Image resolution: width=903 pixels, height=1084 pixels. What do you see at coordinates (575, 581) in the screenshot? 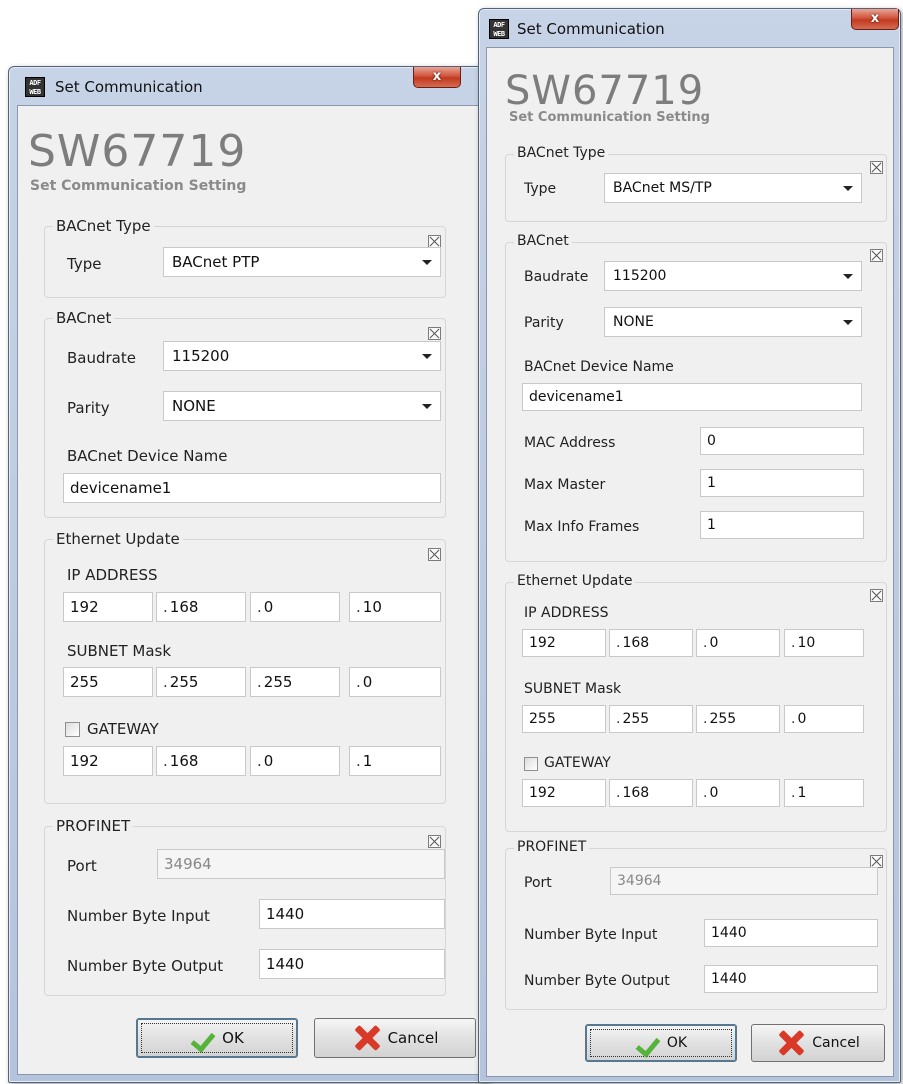
I see `group-title: Ethernet Update` at bounding box center [575, 581].